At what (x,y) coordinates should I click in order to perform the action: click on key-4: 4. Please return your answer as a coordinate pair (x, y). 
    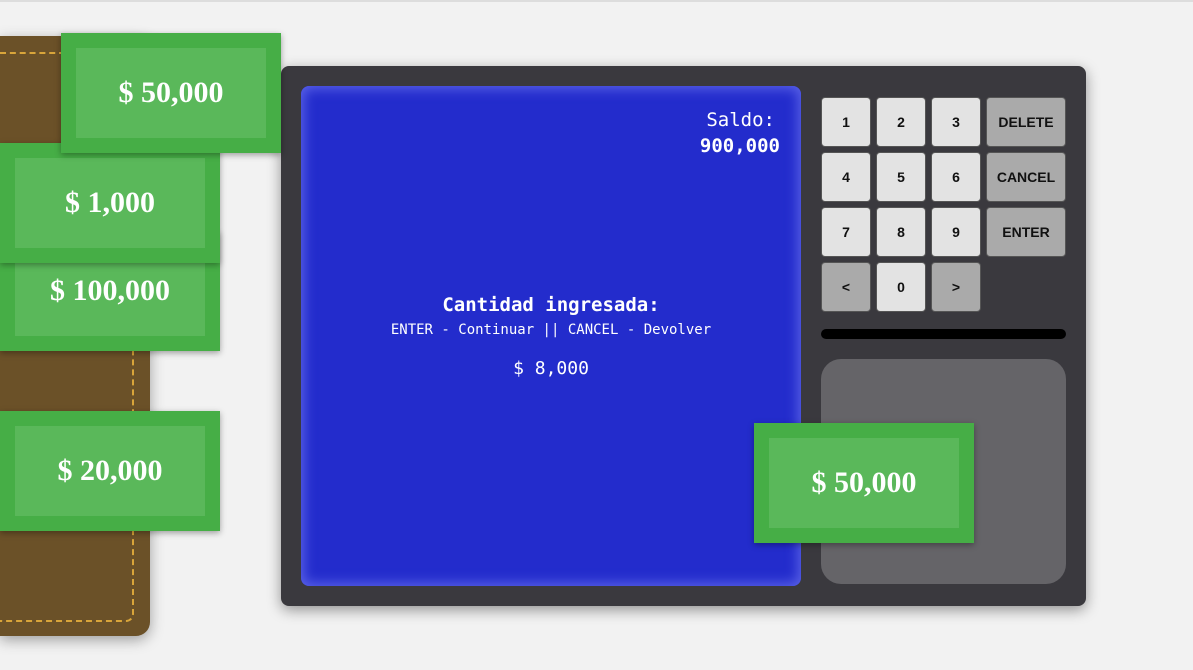
    Looking at the image, I should click on (846, 177).